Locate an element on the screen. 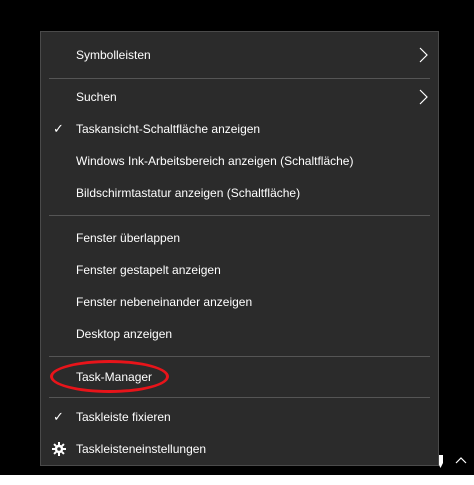 This screenshot has height=485, width=474. gear-icon is located at coordinates (59, 449).